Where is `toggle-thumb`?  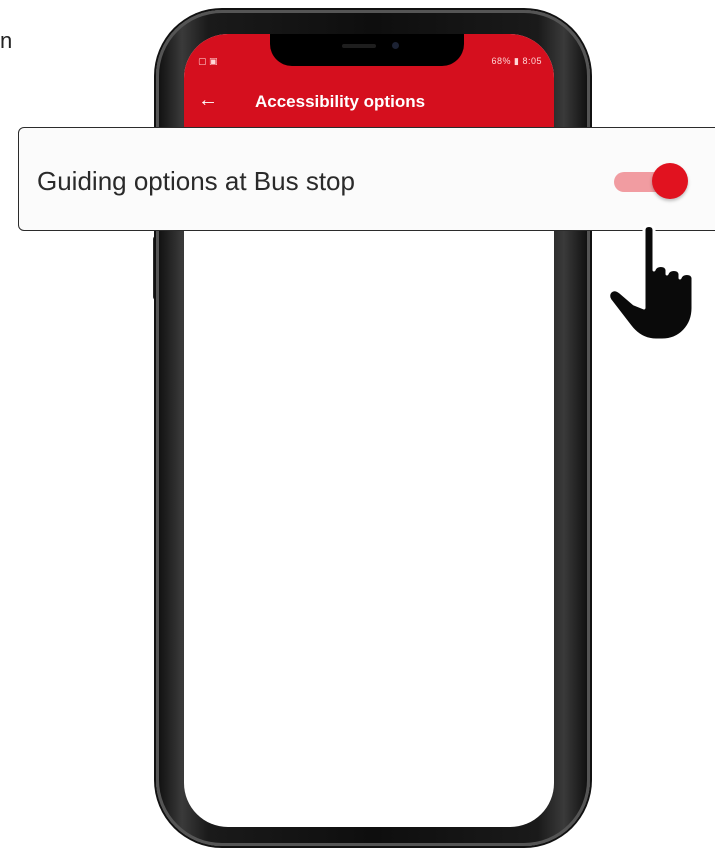
toggle-thumb is located at coordinates (670, 181).